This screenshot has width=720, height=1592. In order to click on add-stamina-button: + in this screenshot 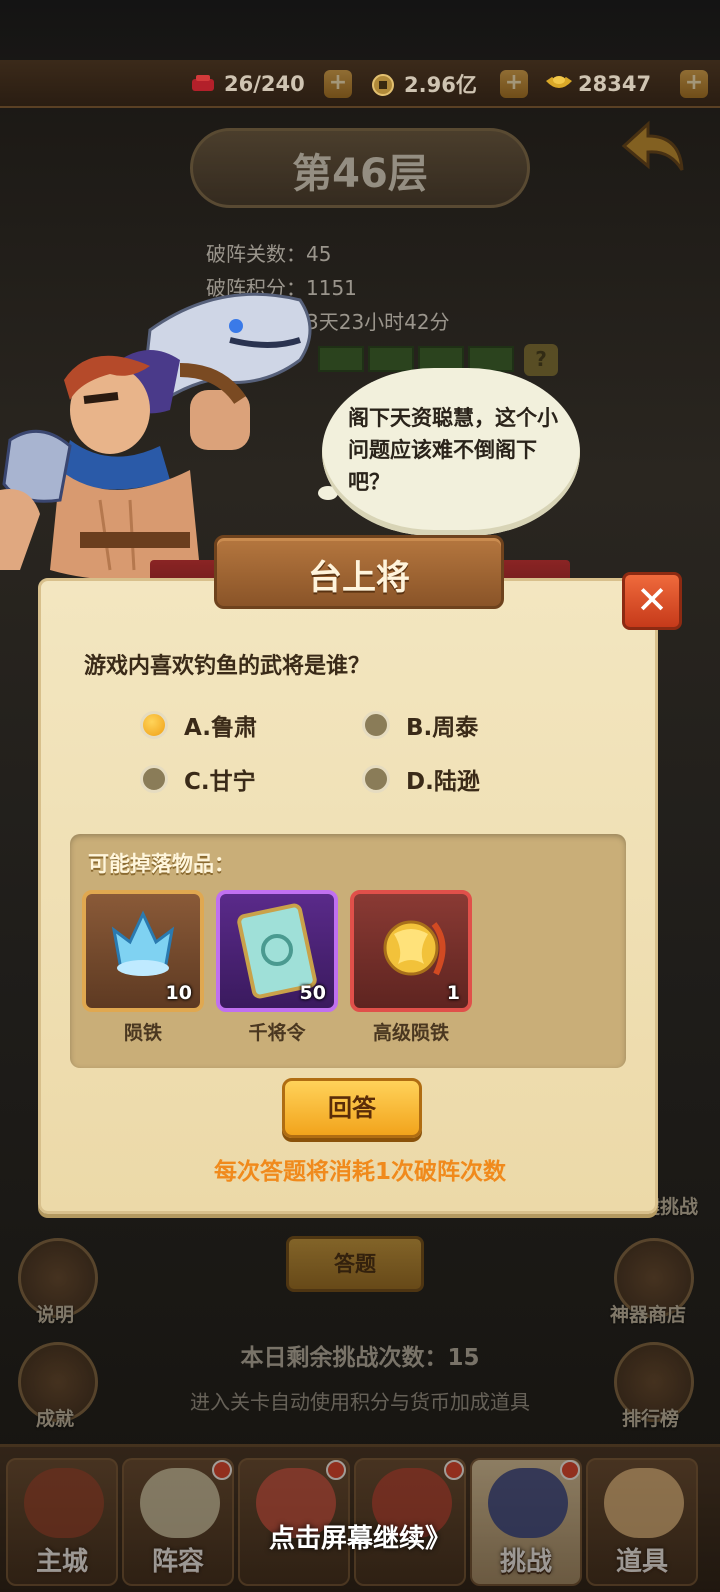, I will do `click(338, 84)`.